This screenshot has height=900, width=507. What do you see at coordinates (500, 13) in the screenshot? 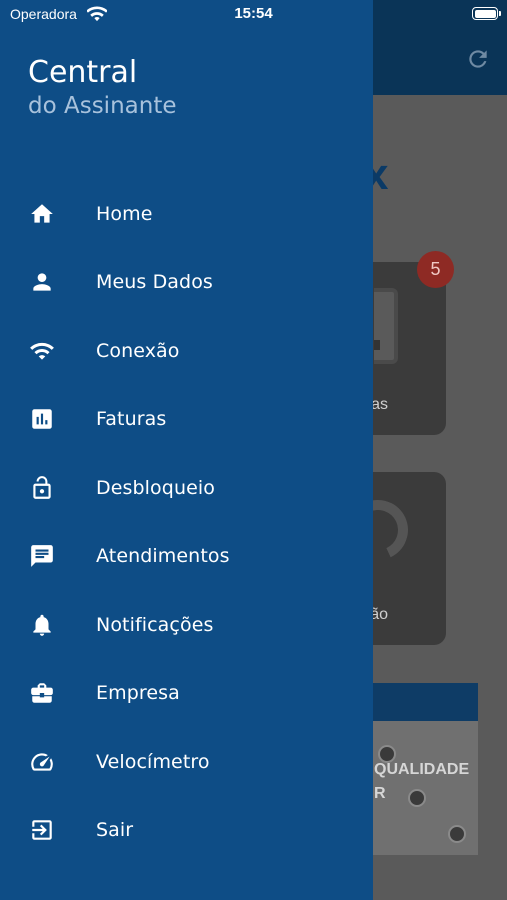
I see `battery-tip` at bounding box center [500, 13].